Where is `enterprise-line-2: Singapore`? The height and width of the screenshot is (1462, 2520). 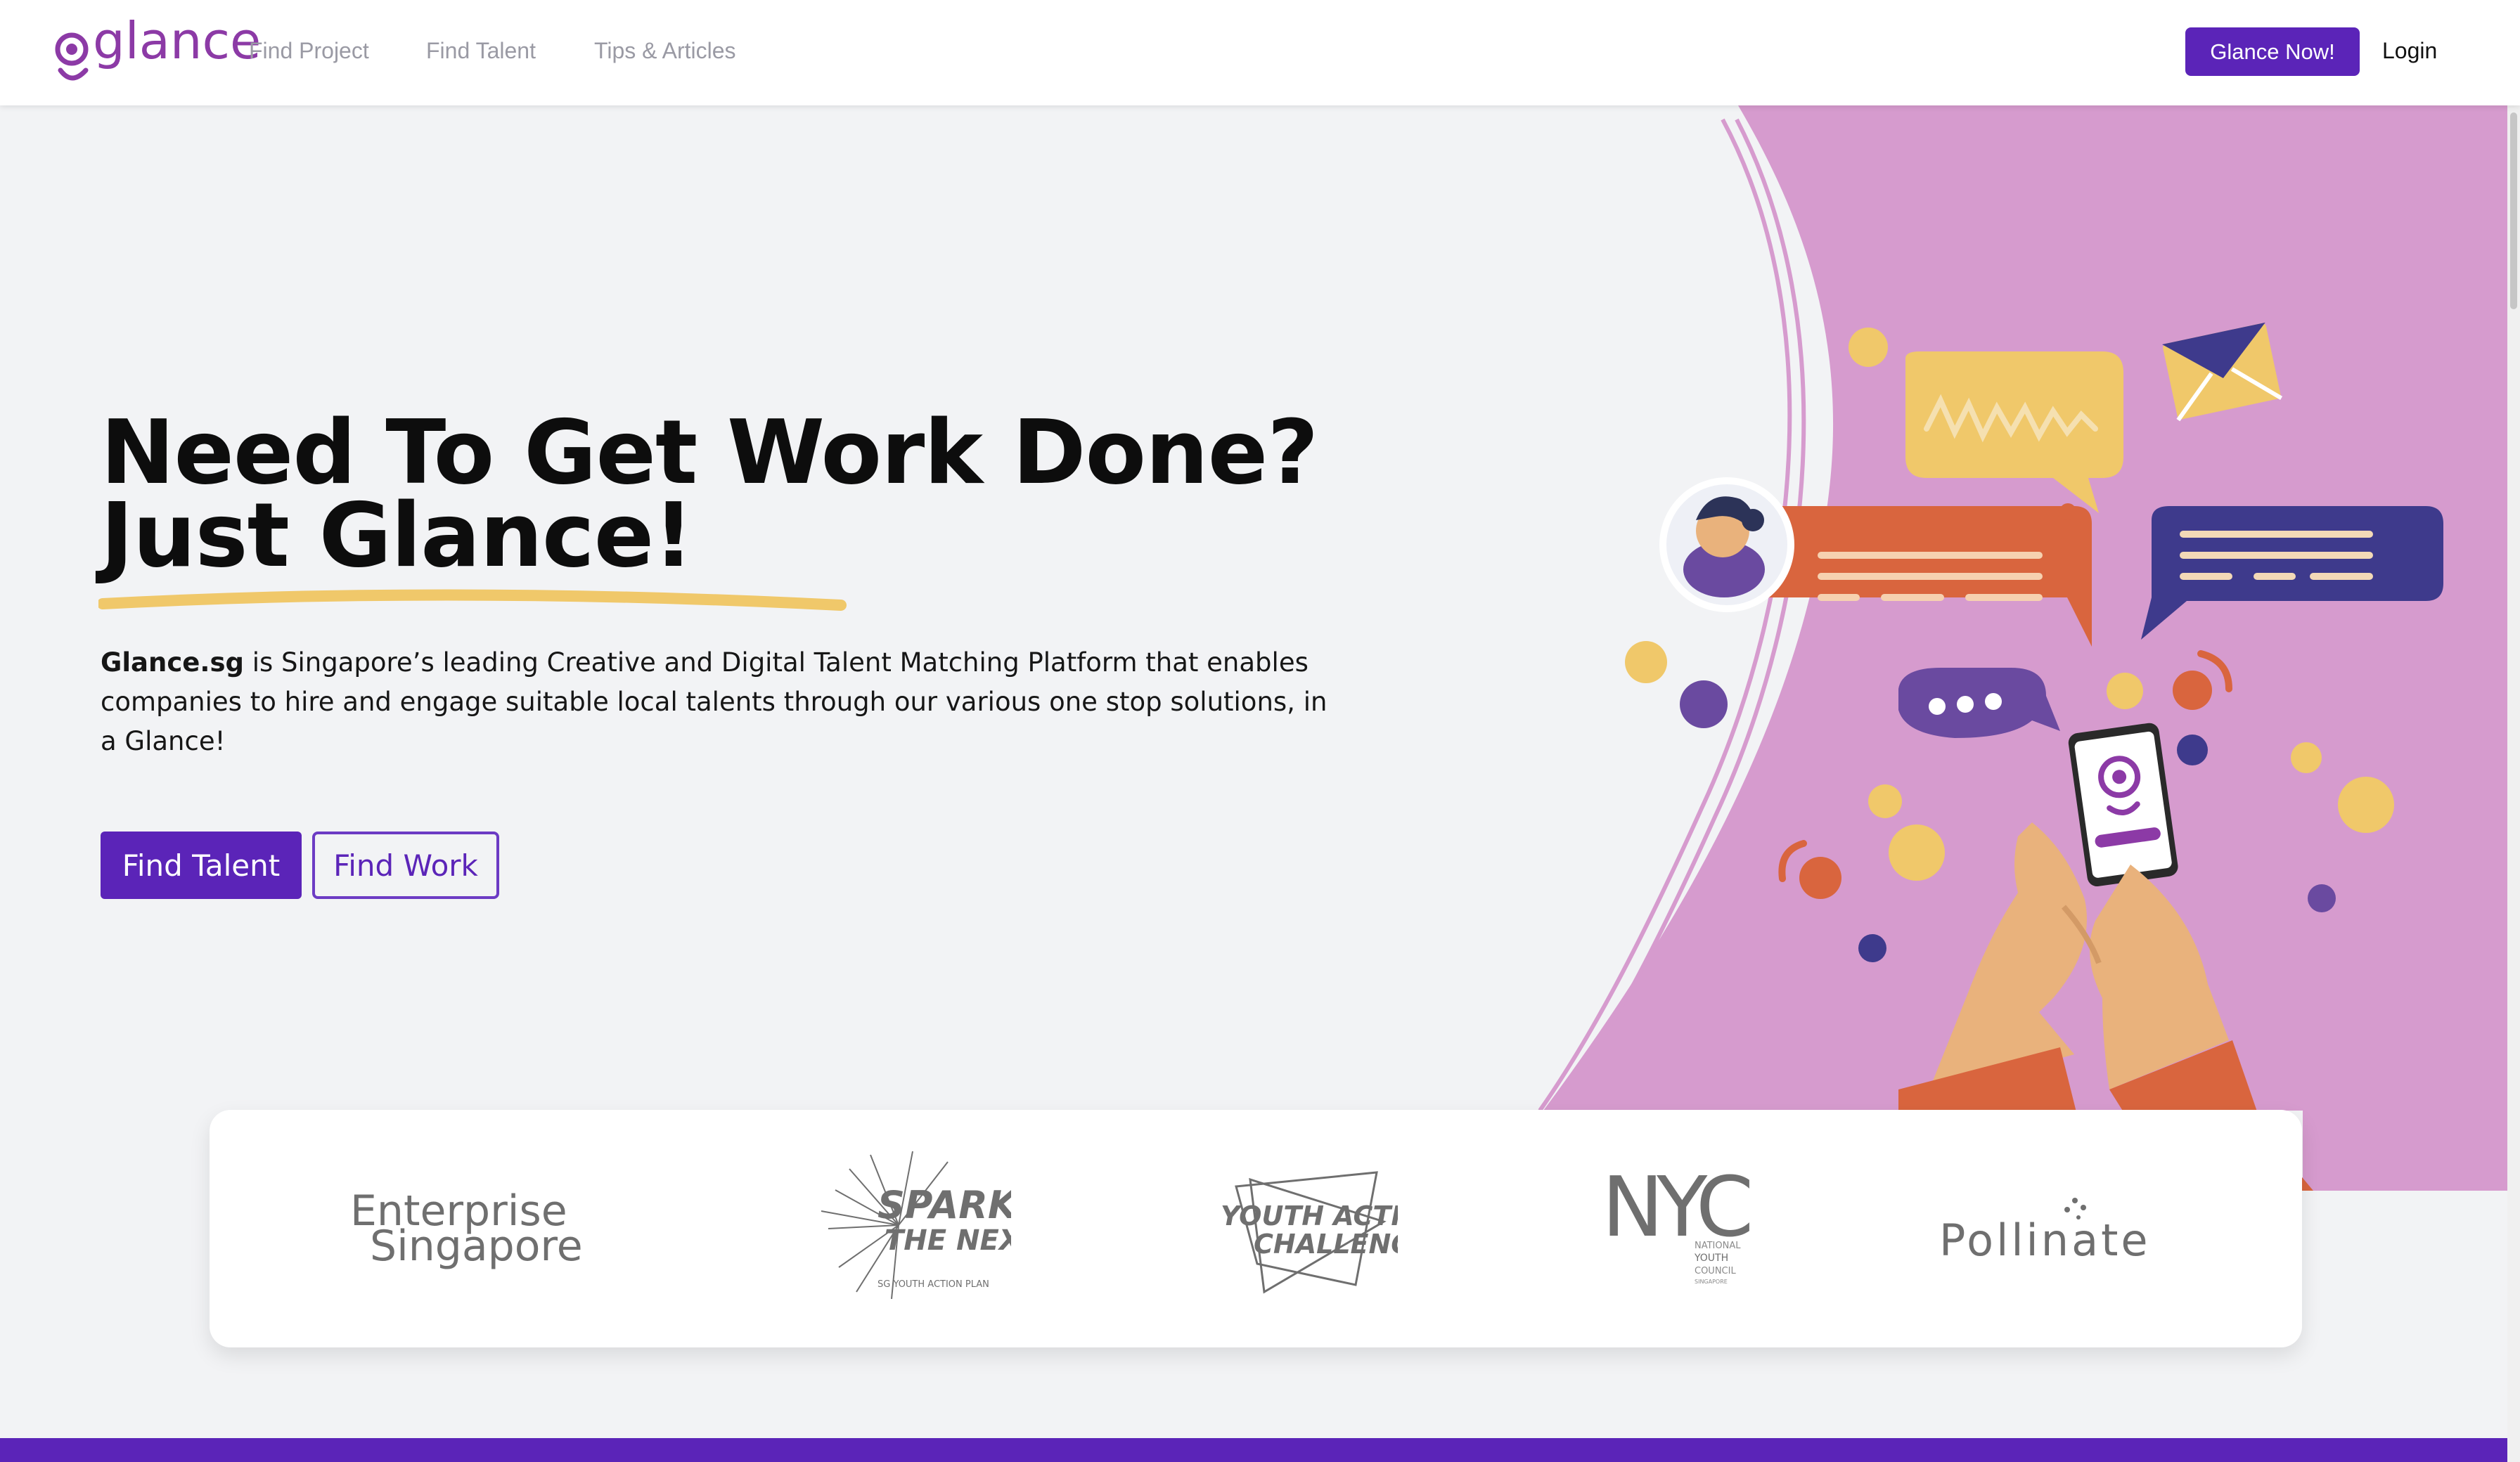 enterprise-line-2: Singapore is located at coordinates (476, 1246).